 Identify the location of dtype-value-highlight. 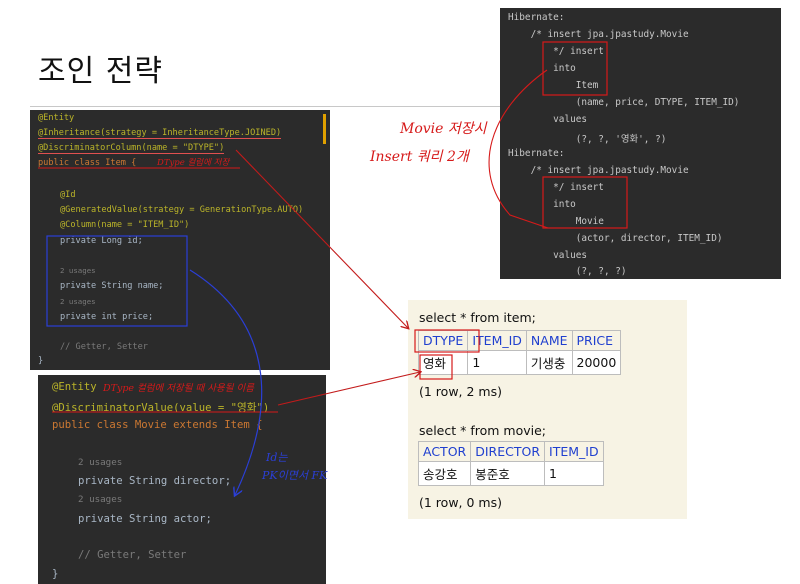
(436, 367).